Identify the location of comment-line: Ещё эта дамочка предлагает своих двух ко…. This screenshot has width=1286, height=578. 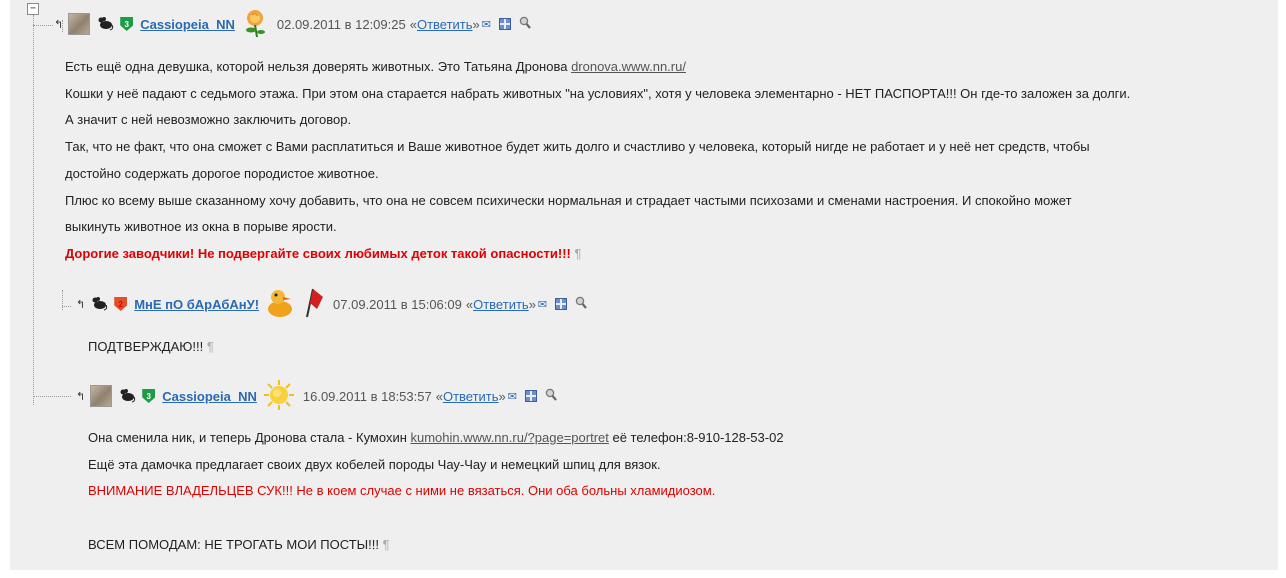
(374, 464).